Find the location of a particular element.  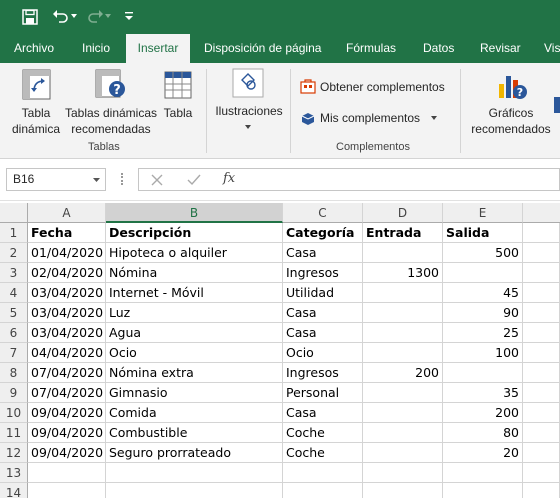

cell-f3 is located at coordinates (541, 273).